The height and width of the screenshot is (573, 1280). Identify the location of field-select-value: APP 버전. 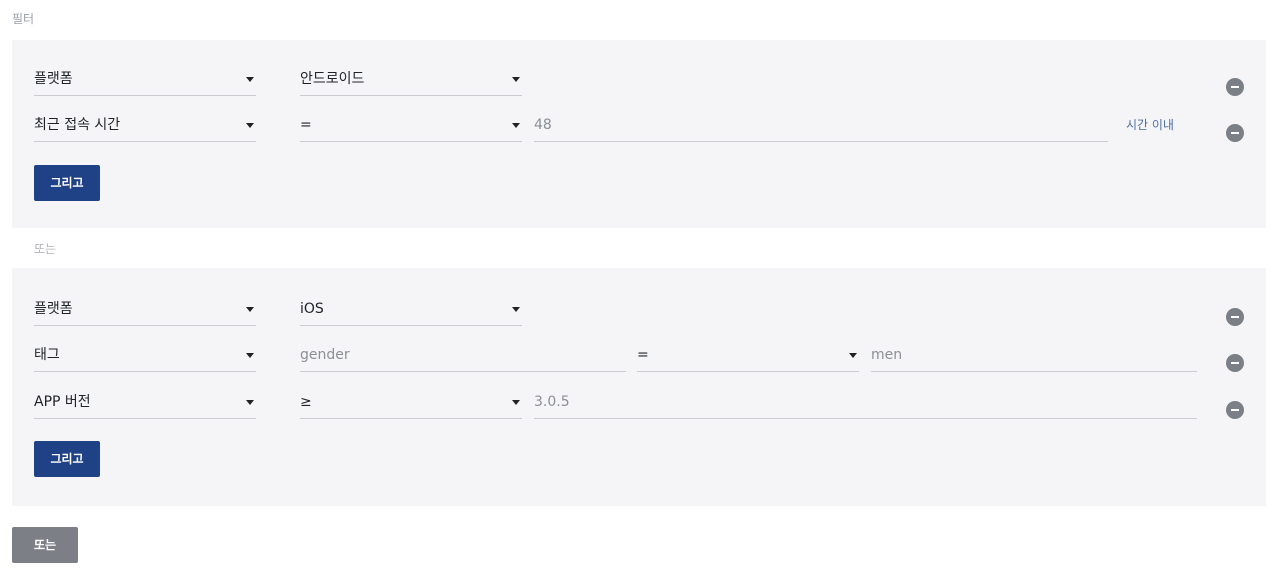
(62, 402).